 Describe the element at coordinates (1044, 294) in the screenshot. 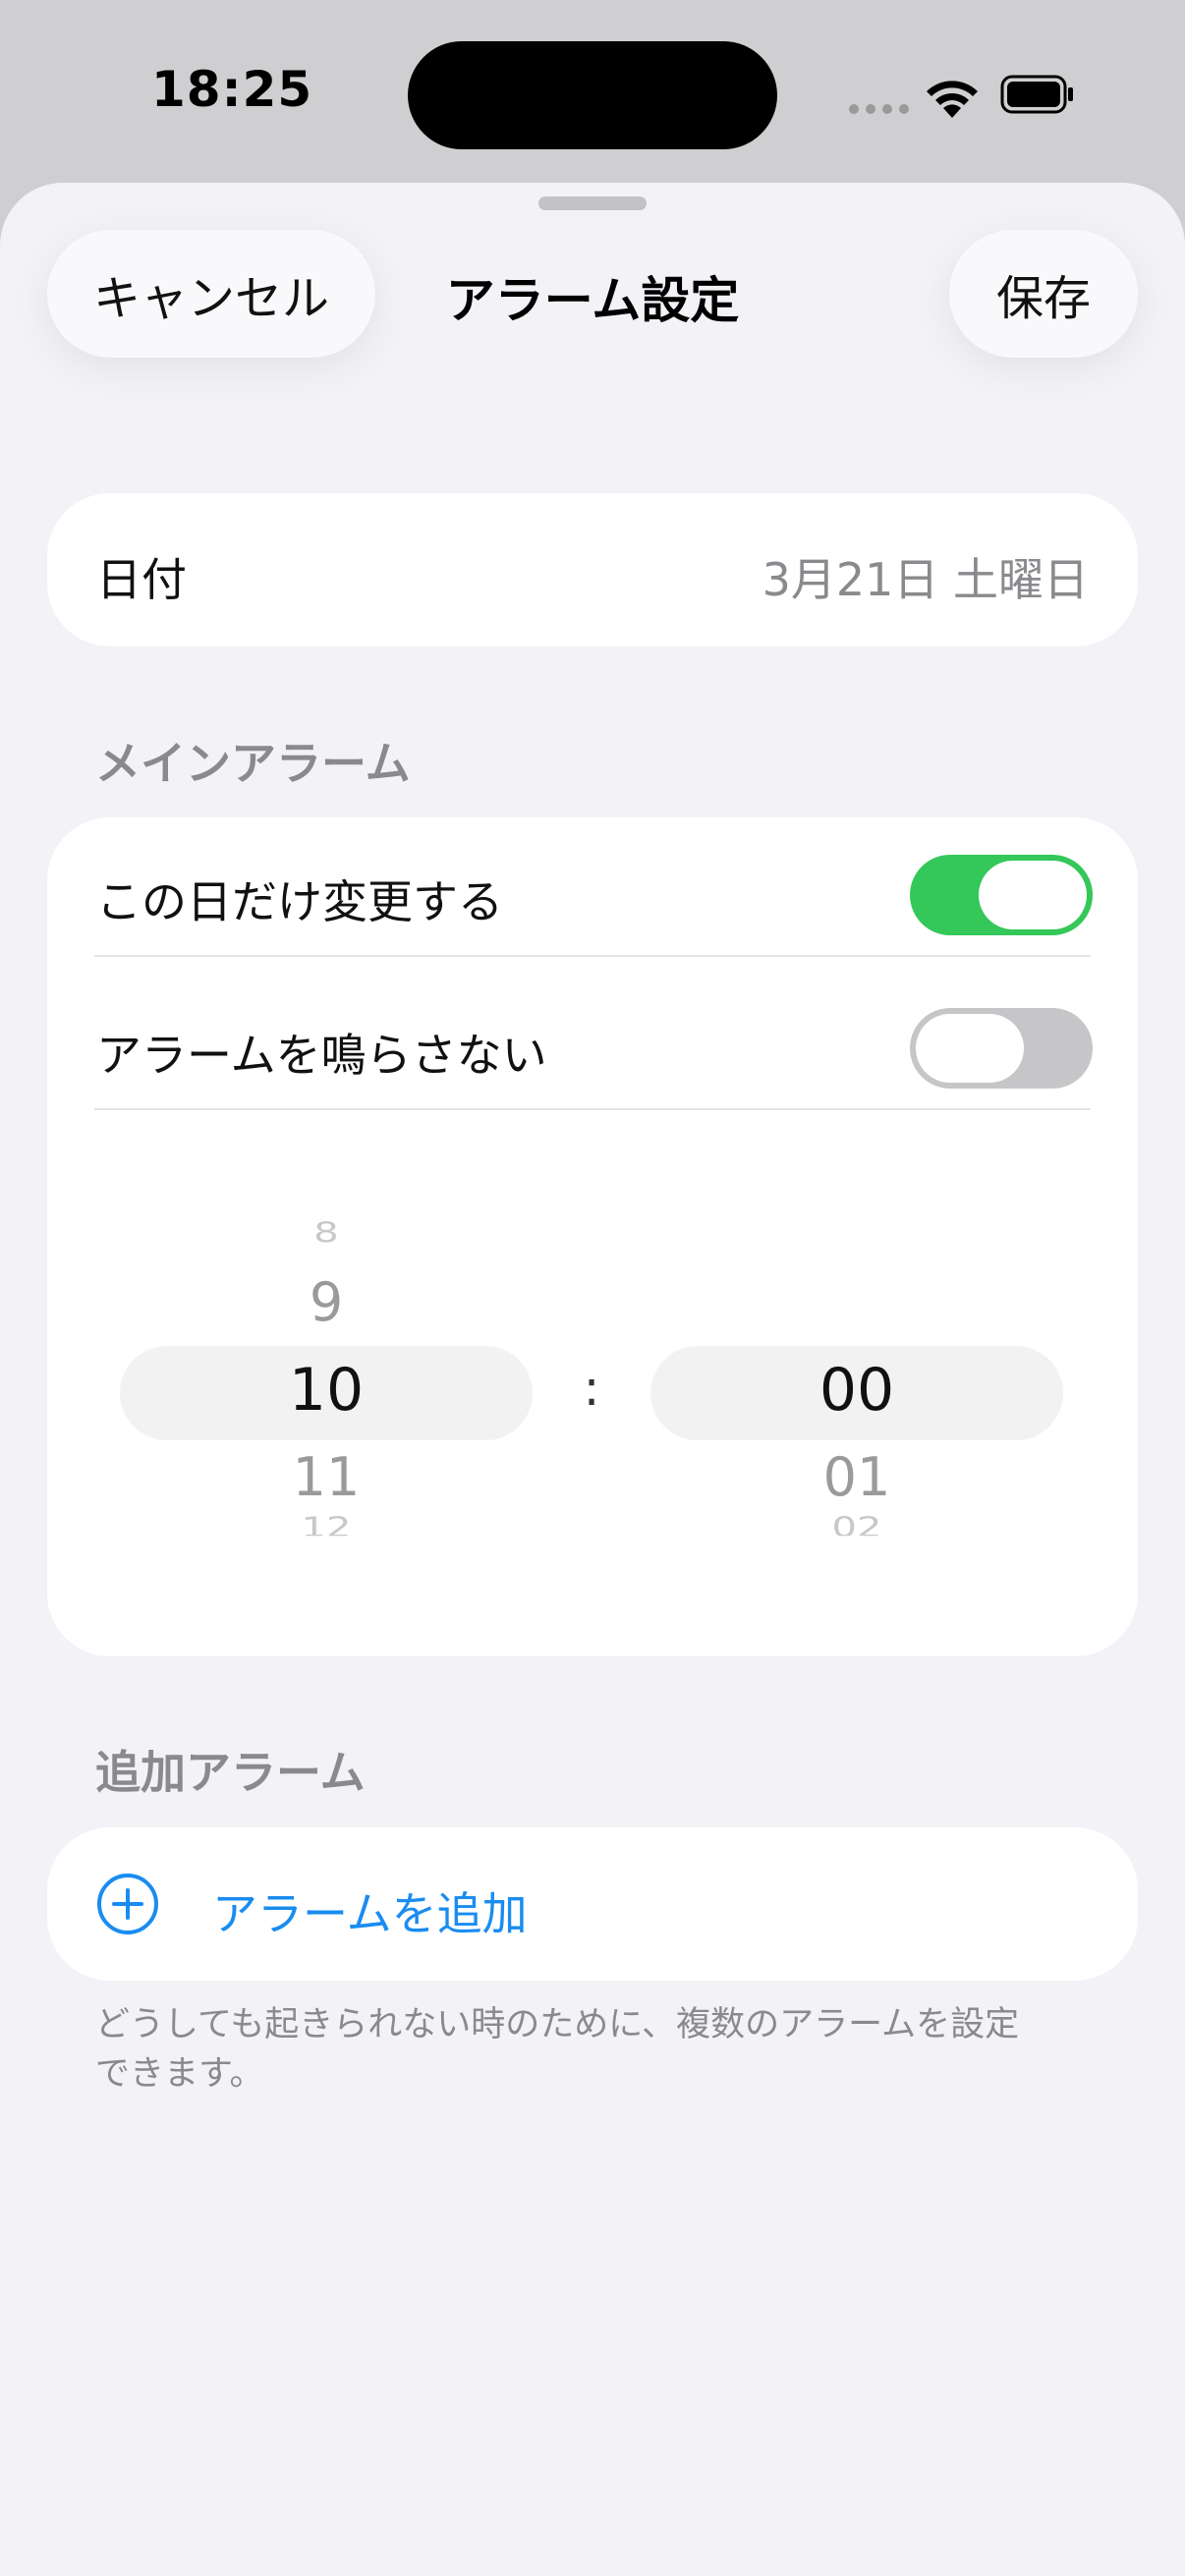

I see `save-button: 保存` at that location.